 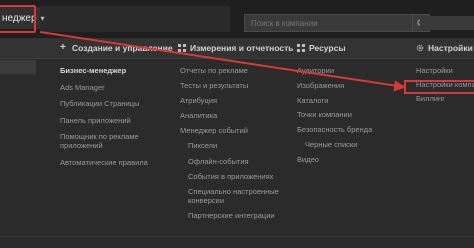 I want to click on bottom-divider, so click(x=237, y=236).